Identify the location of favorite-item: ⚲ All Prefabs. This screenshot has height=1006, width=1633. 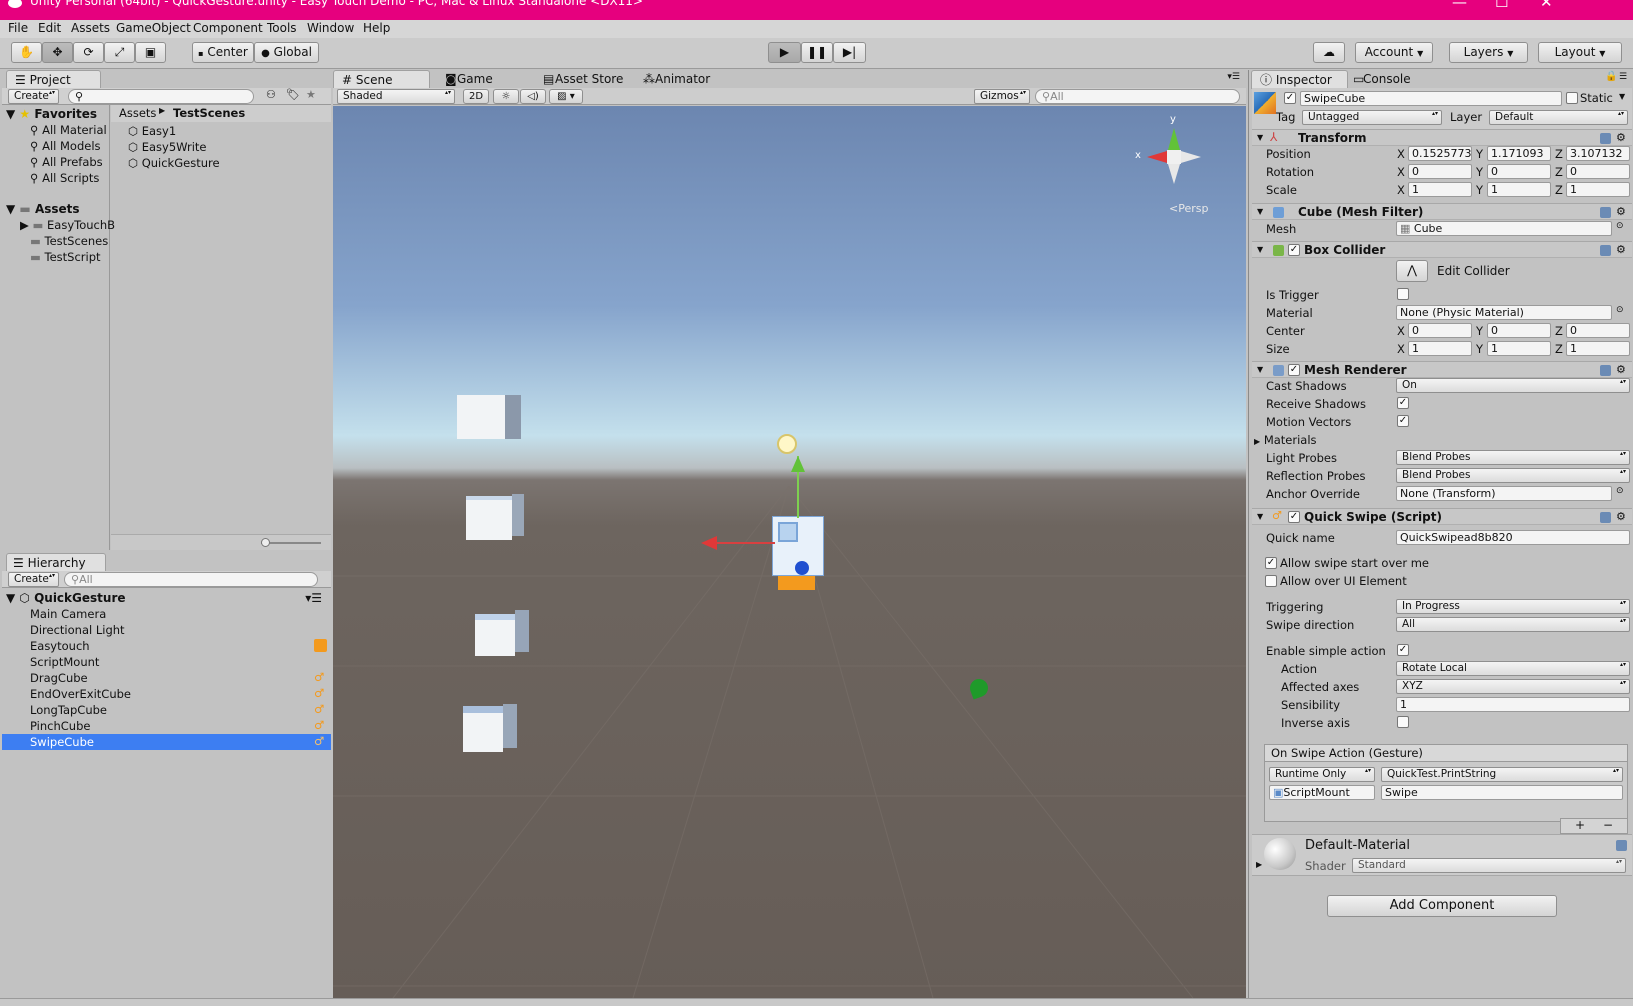
(66, 162).